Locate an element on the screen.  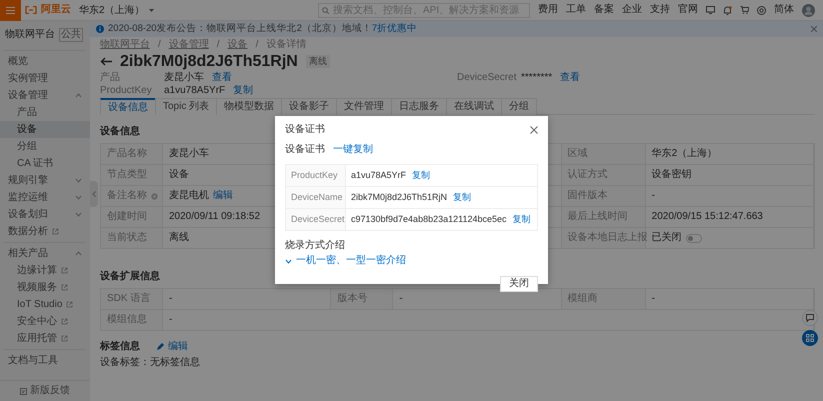
tab: 文件管理 is located at coordinates (364, 106).